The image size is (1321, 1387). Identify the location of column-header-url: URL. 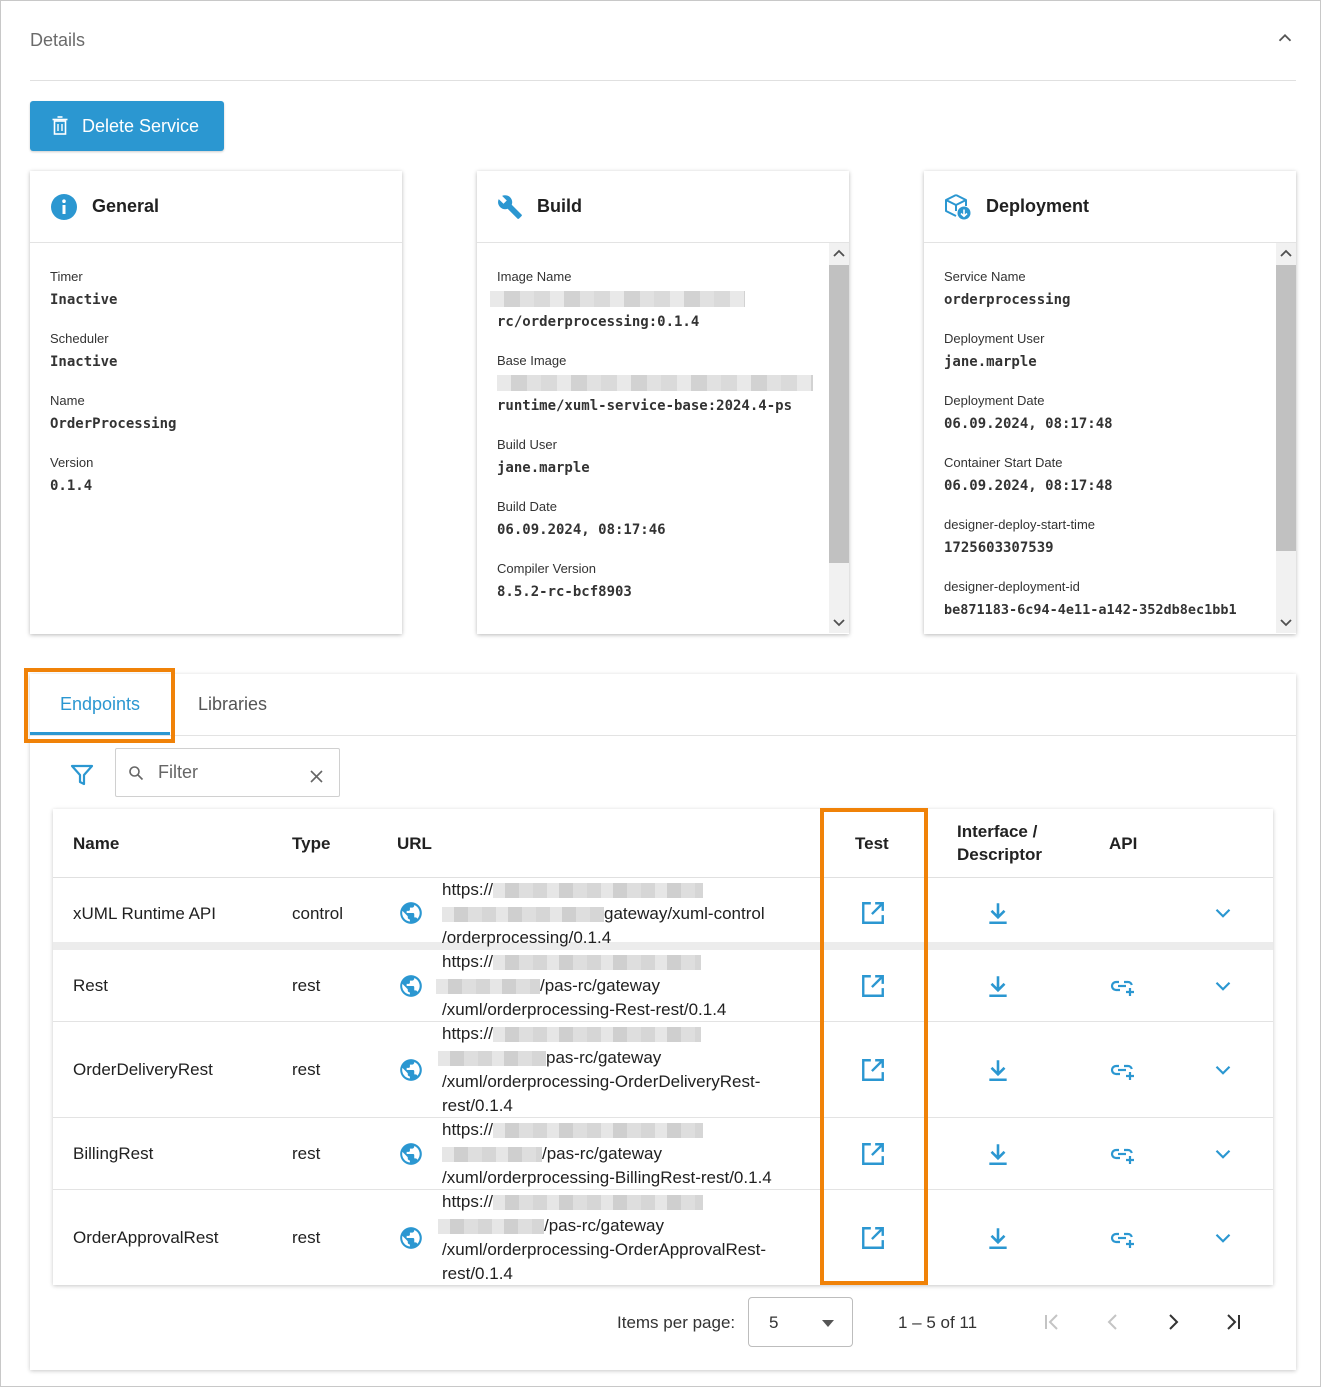
(414, 843).